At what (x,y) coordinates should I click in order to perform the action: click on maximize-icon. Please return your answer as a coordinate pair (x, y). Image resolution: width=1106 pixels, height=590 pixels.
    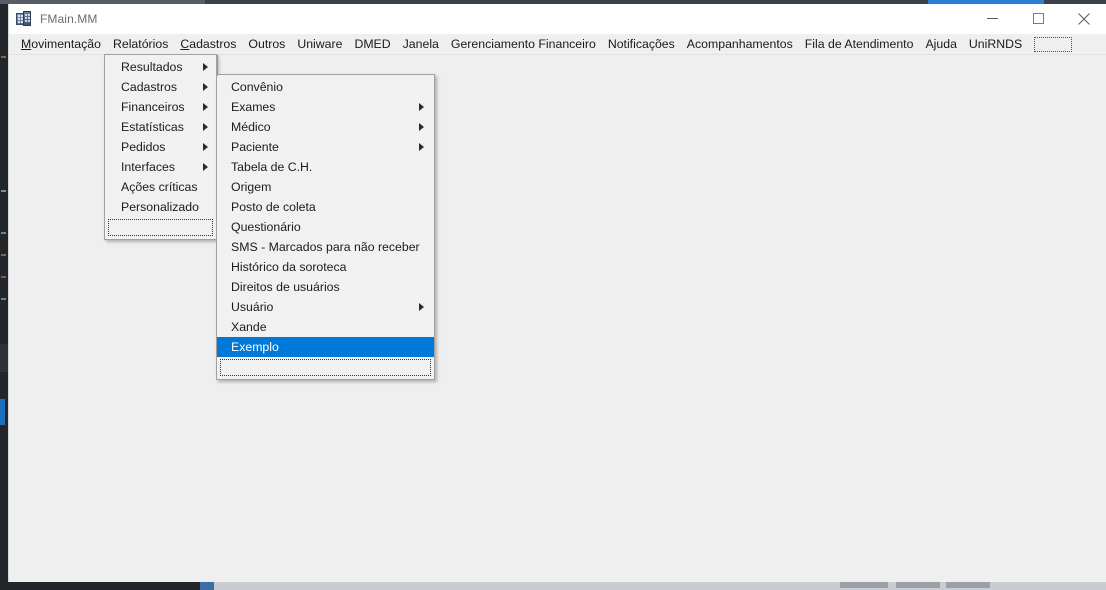
    Looking at the image, I should click on (1038, 18).